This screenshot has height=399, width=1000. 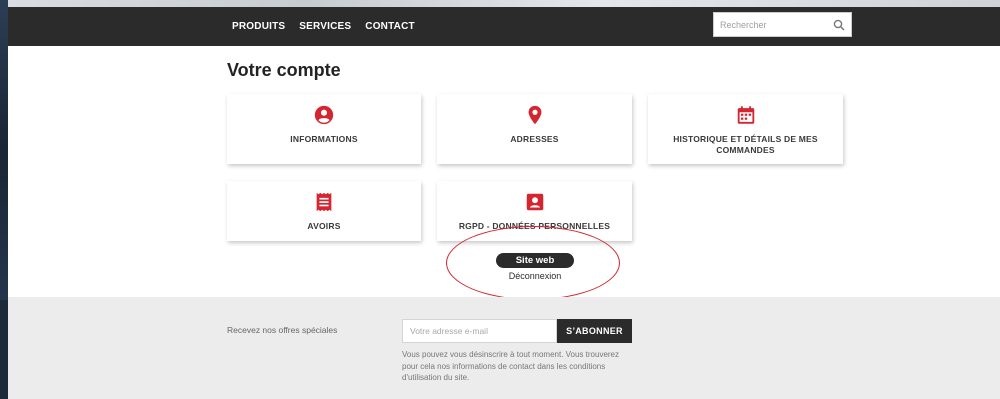 What do you see at coordinates (258, 26) in the screenshot?
I see `nav-link-produits: PRODUITS` at bounding box center [258, 26].